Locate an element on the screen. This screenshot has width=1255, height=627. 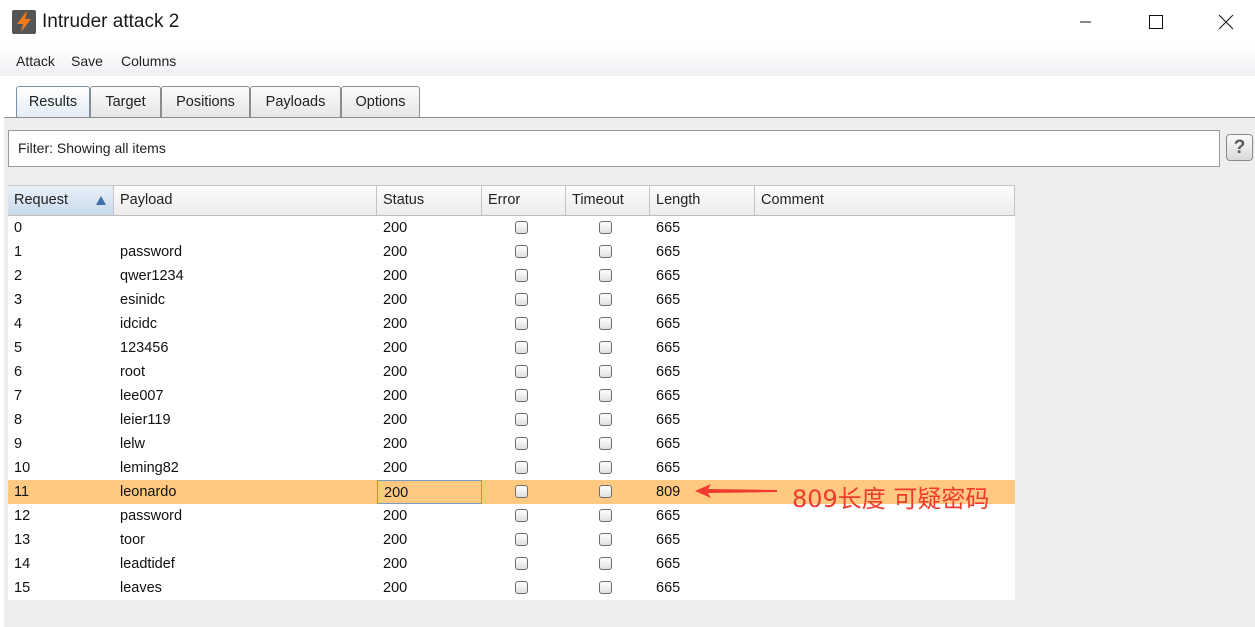
table-row: 9 lelw 200 665 is located at coordinates (511, 444).